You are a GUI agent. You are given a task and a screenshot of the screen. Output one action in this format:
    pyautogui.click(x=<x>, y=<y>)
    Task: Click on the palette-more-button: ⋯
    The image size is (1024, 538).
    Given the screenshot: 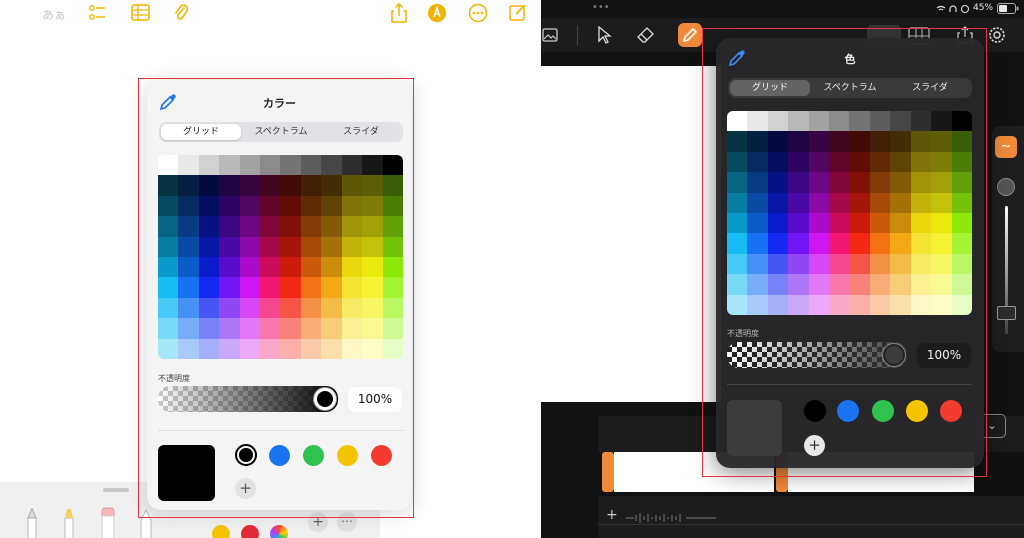 What is the action you would take?
    pyautogui.click(x=347, y=522)
    